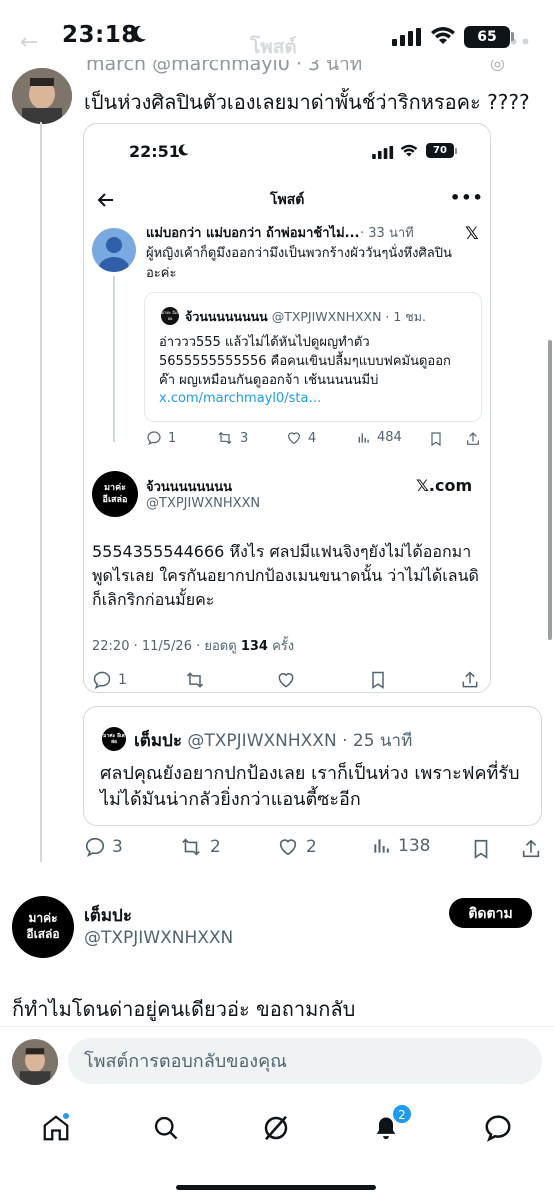  I want to click on header-title: โพสต์, so click(273, 47).